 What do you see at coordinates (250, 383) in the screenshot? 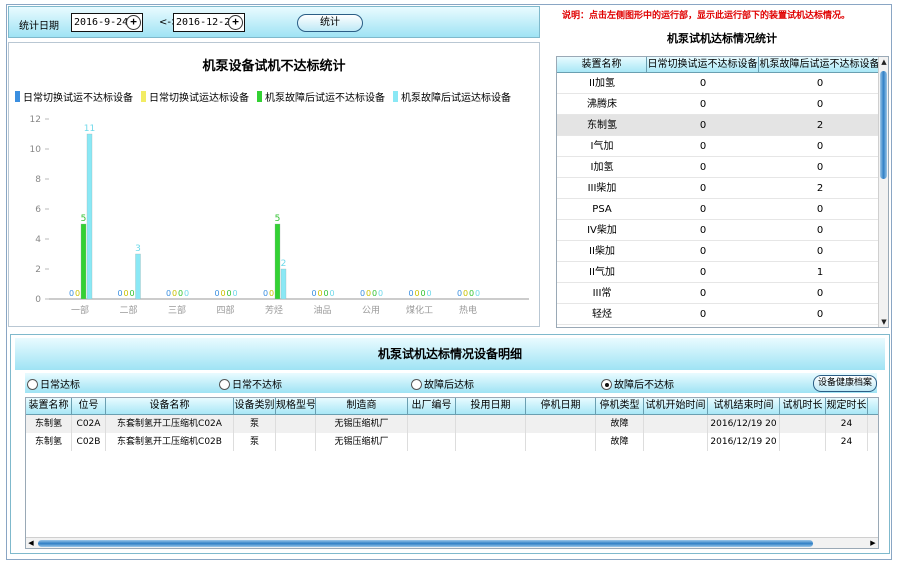
I see `filter-radio: 日常不达标` at bounding box center [250, 383].